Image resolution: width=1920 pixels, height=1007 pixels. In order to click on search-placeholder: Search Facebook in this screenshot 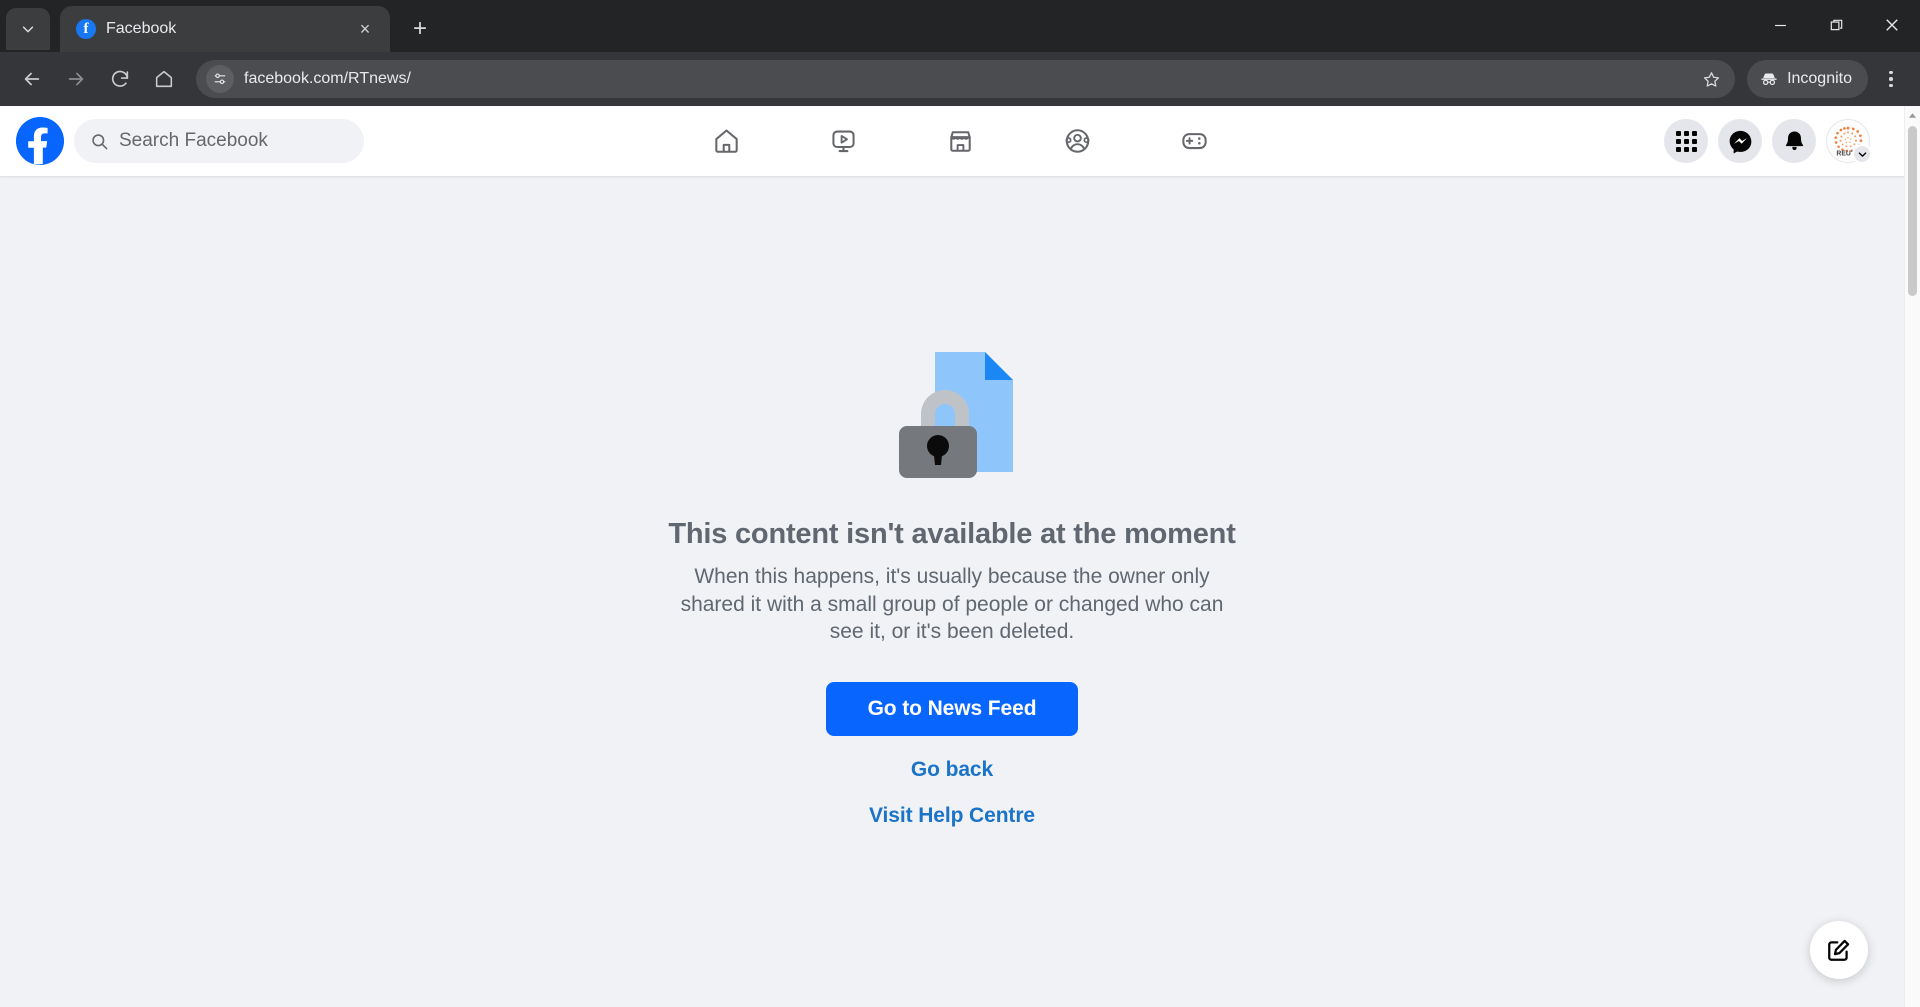, I will do `click(193, 140)`.